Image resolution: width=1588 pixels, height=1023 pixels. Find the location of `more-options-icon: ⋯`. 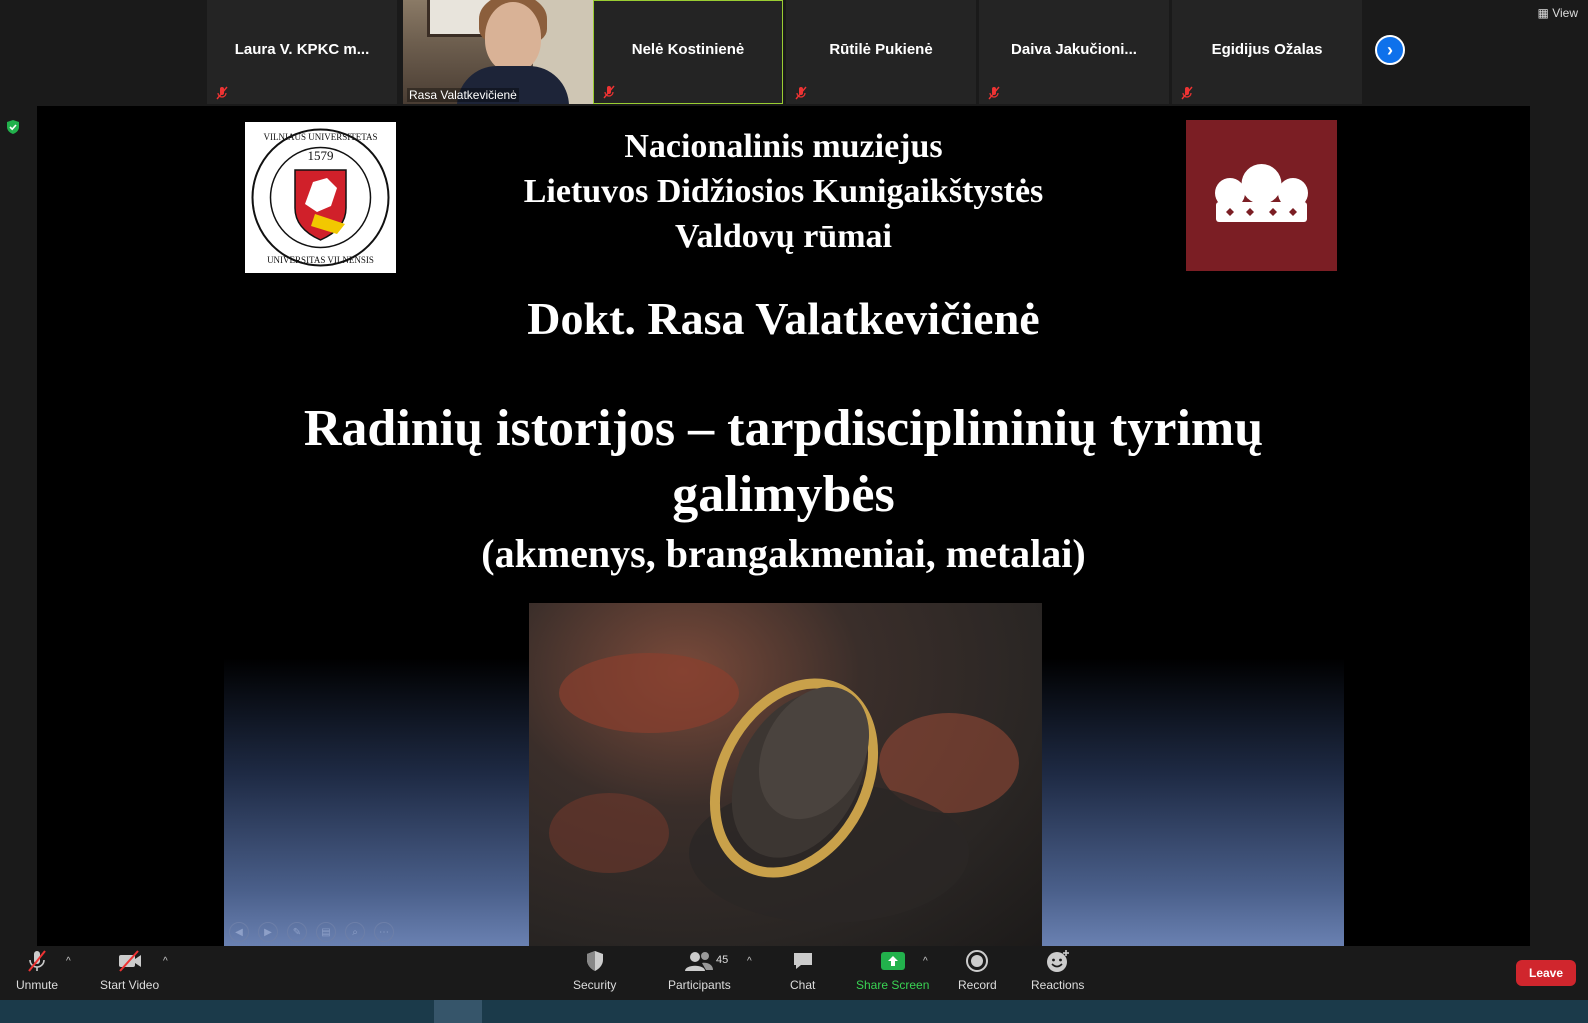

more-options-icon: ⋯ is located at coordinates (384, 932).